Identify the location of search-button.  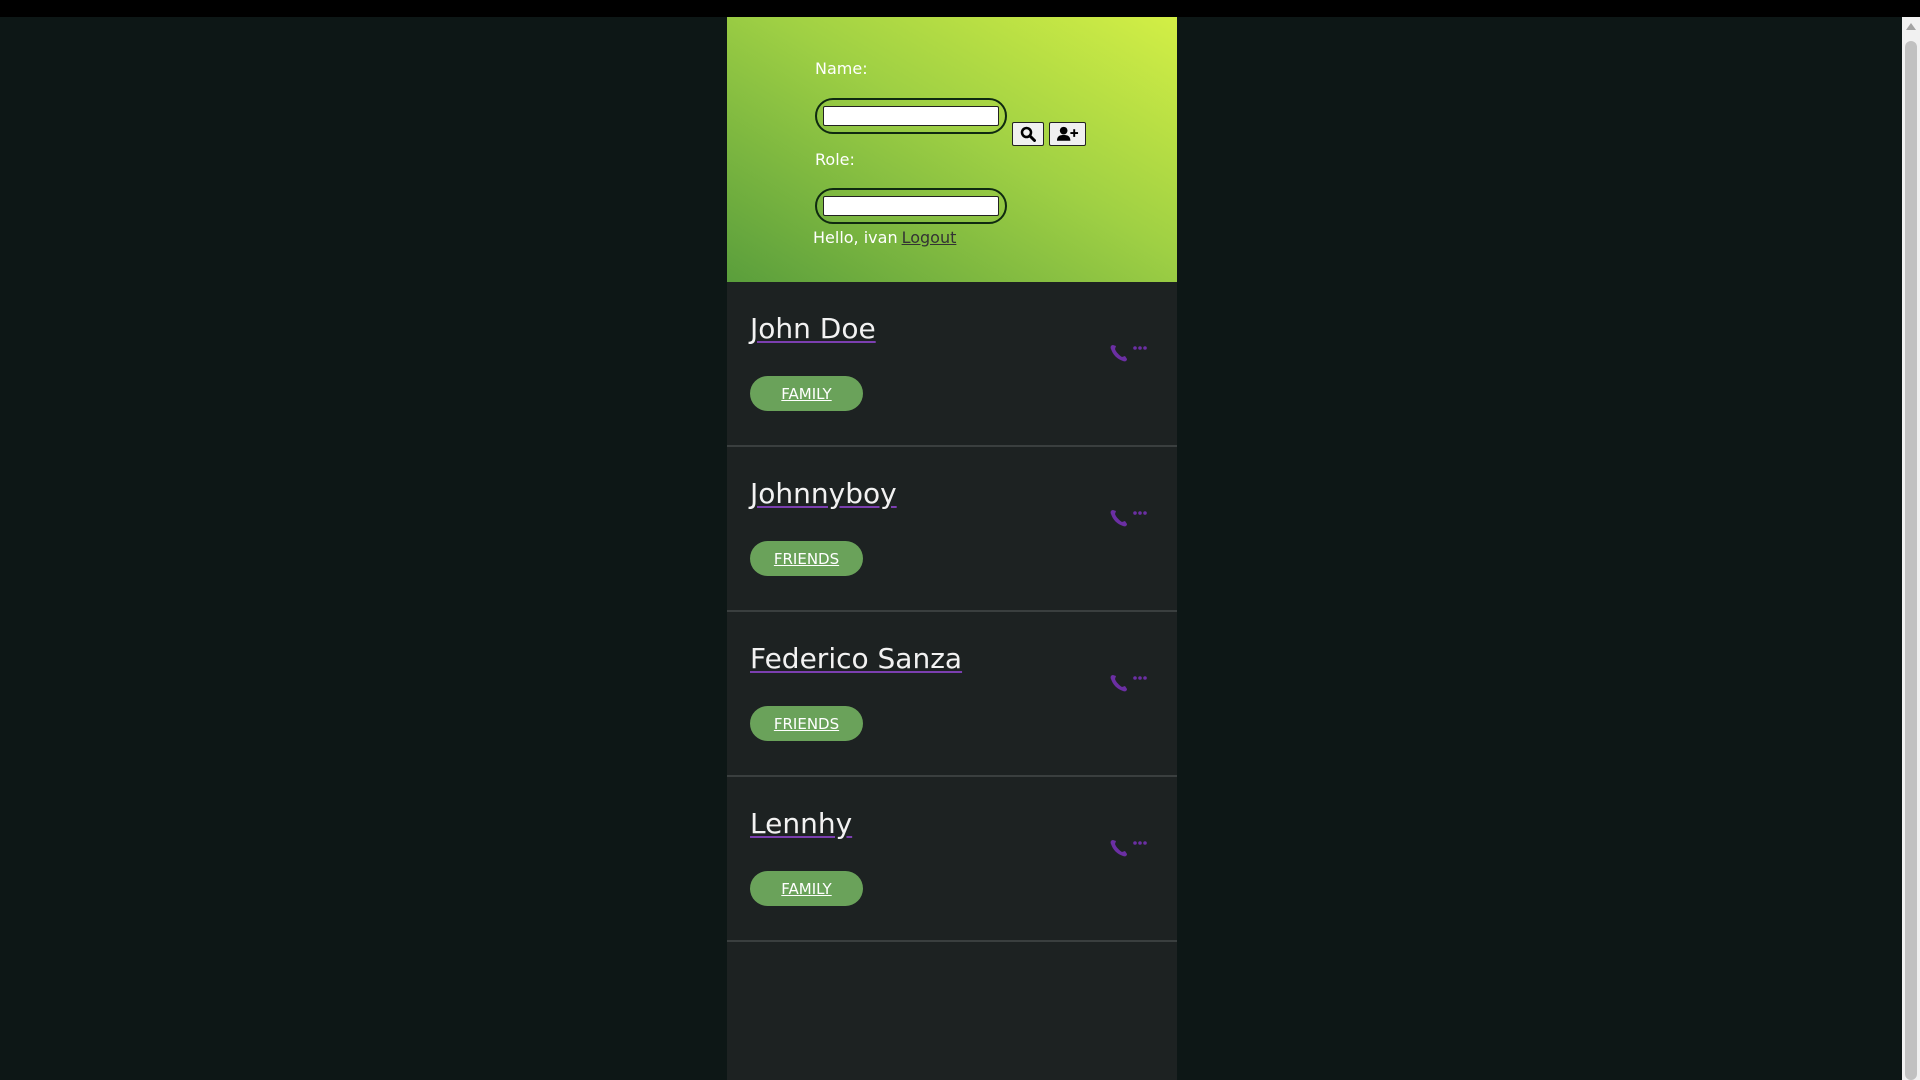
(1028, 134).